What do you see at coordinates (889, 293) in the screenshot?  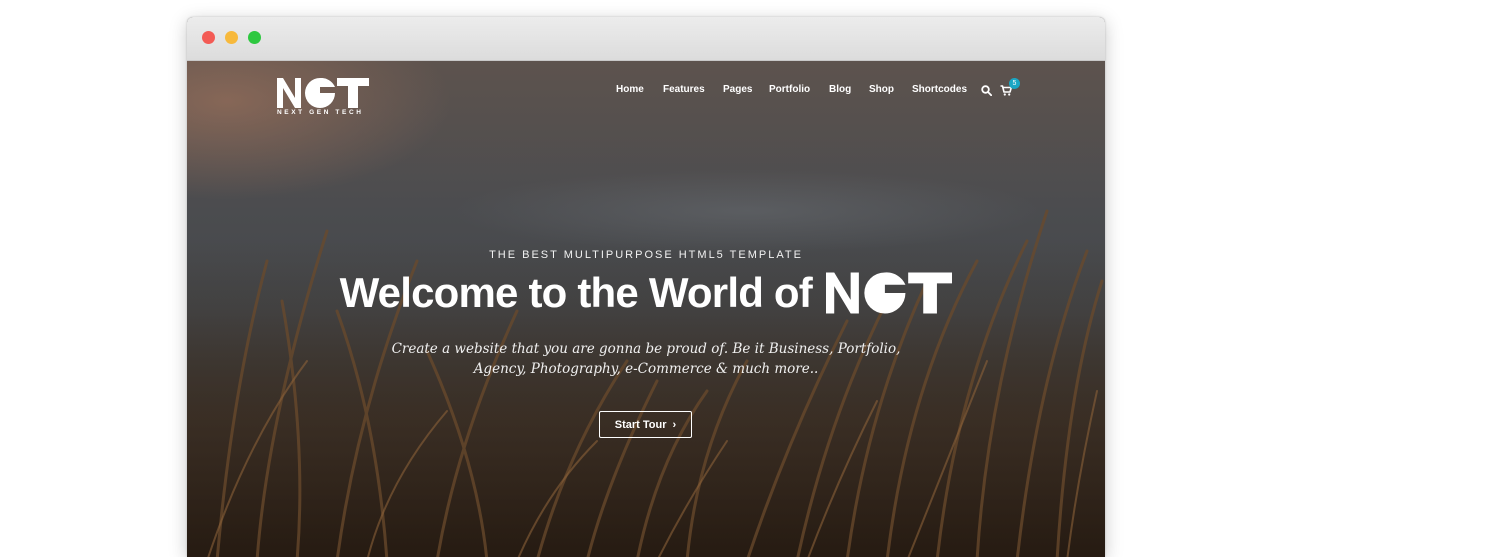 I see `ngt-headline-logo-icon` at bounding box center [889, 293].